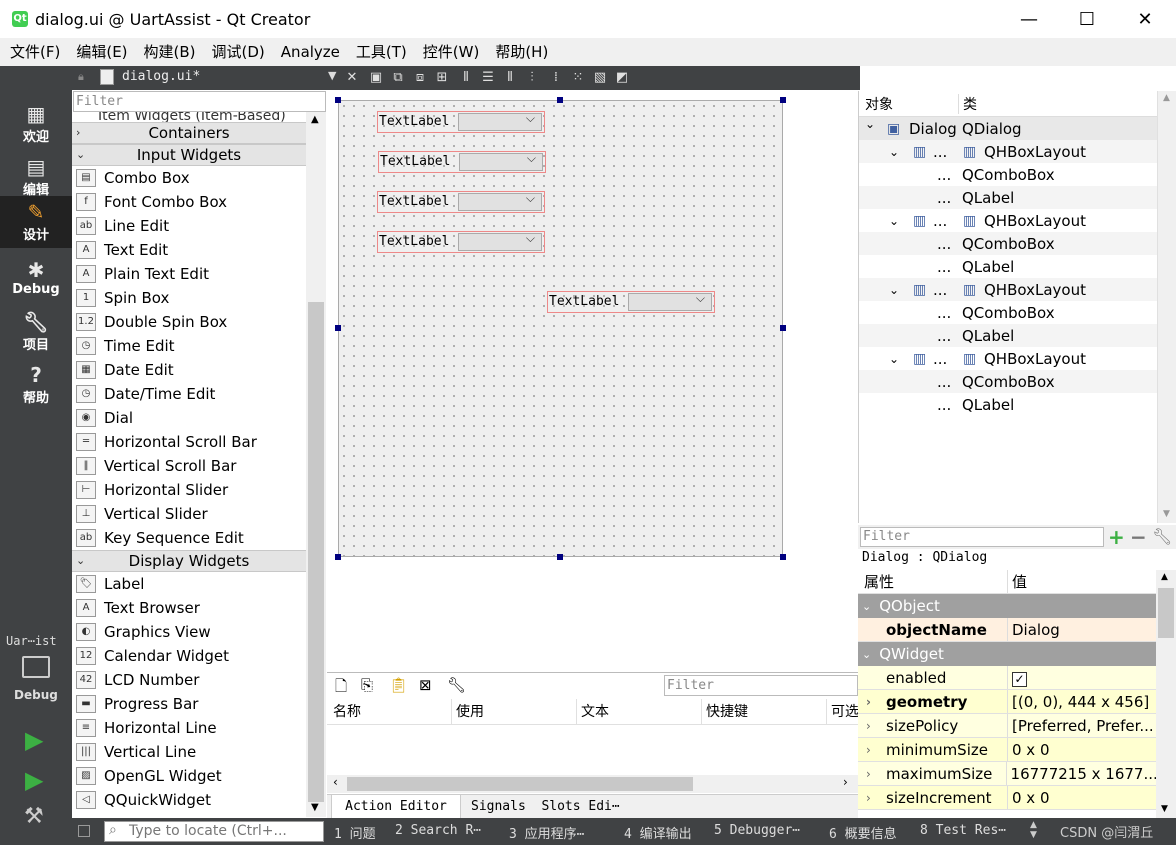 This screenshot has width=1176, height=845. I want to click on configure-wrench-icon: 🔧︎, so click(456, 685).